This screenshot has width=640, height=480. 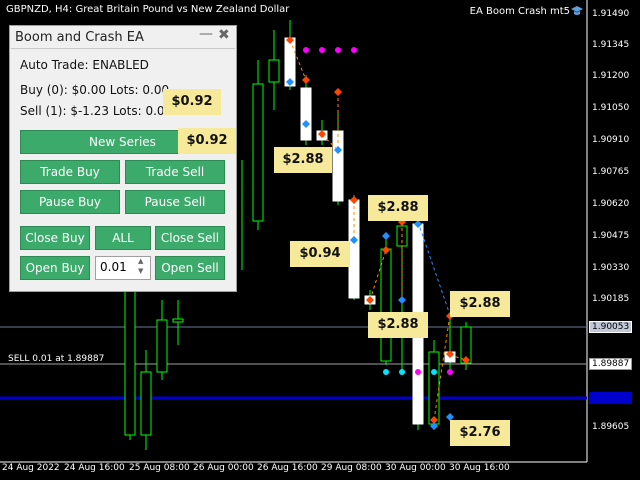 What do you see at coordinates (611, 299) in the screenshot?
I see `price-label: 1.90185` at bounding box center [611, 299].